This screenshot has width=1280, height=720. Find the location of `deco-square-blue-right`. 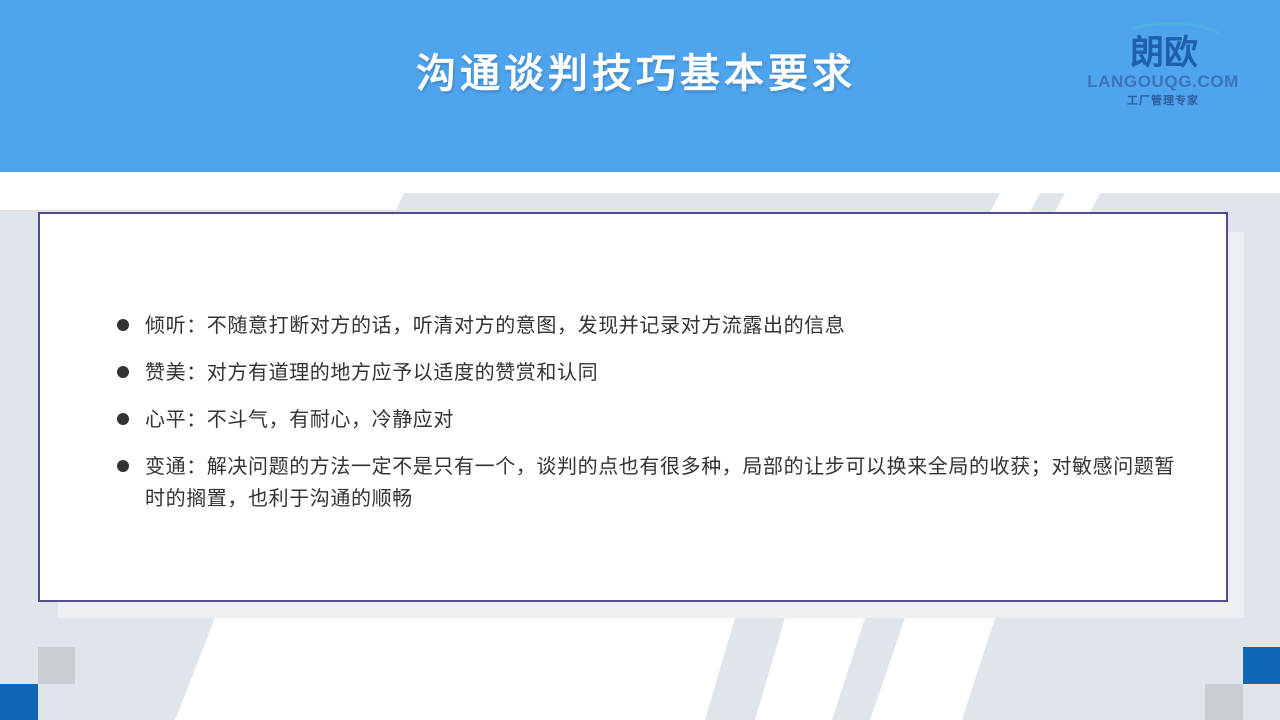

deco-square-blue-right is located at coordinates (1261, 665).